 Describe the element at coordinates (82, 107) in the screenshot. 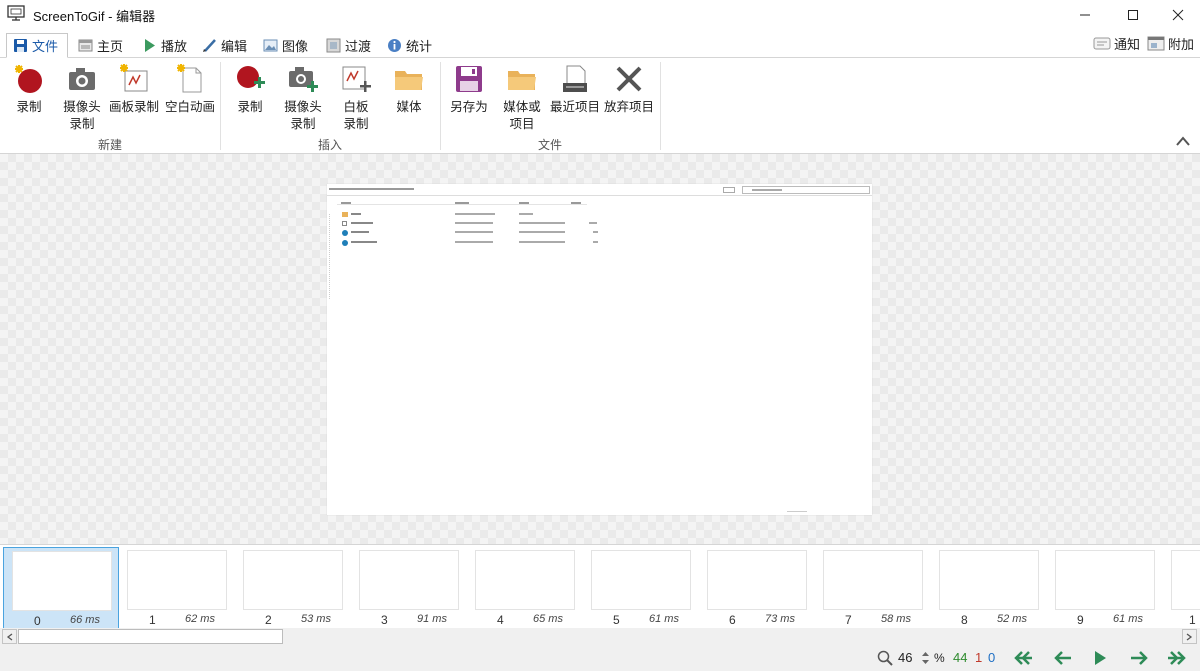

I see `button-label: 摄像头` at that location.